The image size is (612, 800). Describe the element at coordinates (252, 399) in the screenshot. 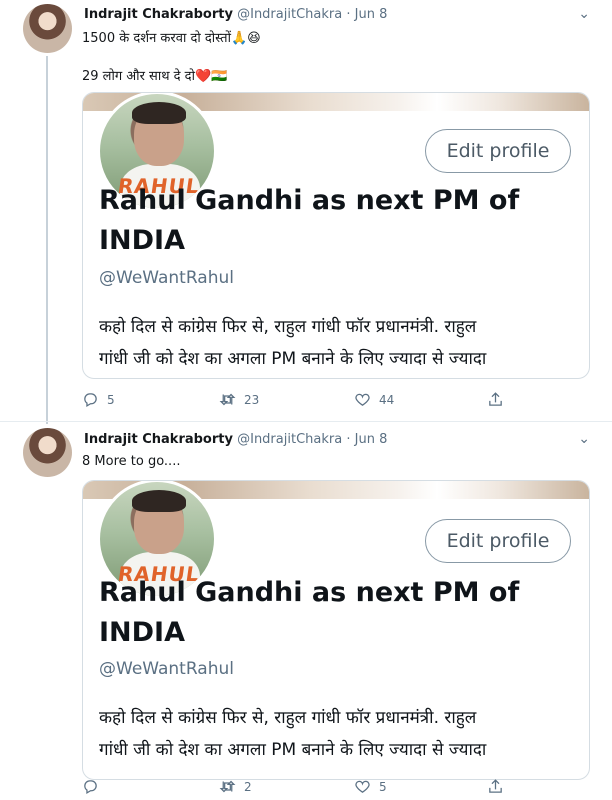

I see `retweet-count: 23` at that location.